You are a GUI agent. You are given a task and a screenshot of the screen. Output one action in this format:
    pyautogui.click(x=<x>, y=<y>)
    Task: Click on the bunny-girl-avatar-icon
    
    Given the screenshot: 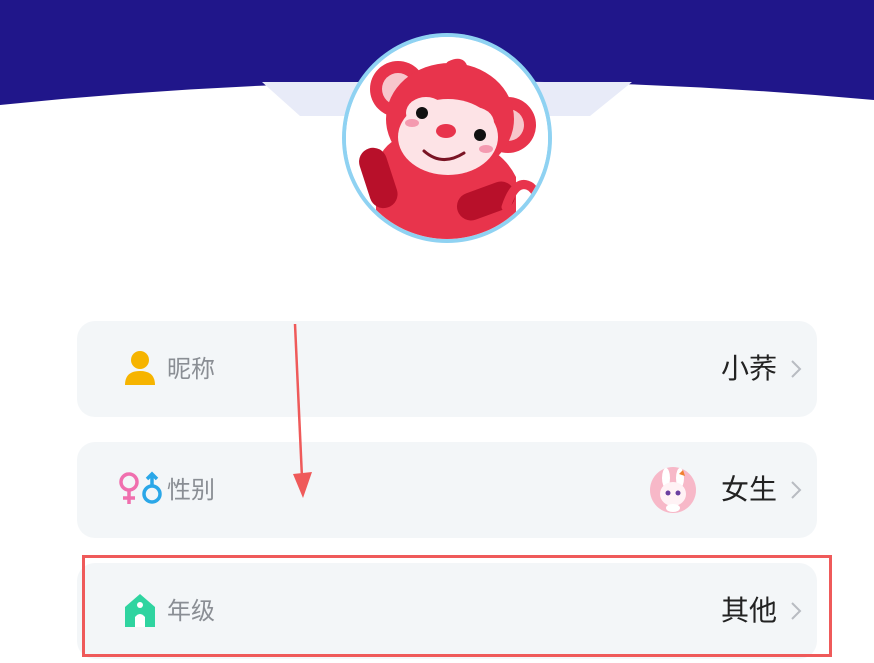 What is the action you would take?
    pyautogui.click(x=673, y=490)
    